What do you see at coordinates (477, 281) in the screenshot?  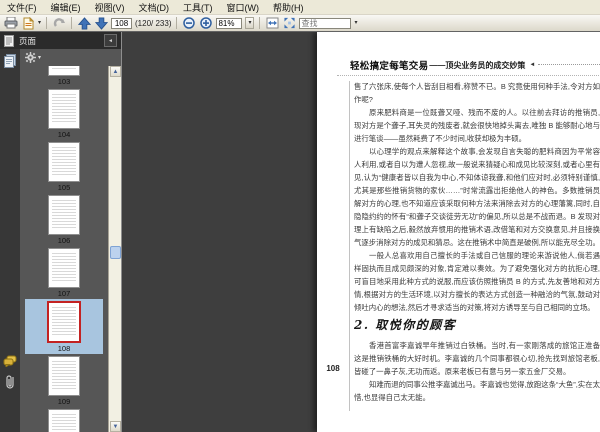 I see `body-text-line: 可盲目地采用此种方式的说服,而应该仿照推销员 B 的方式,先友善地和对方套交` at bounding box center [477, 281].